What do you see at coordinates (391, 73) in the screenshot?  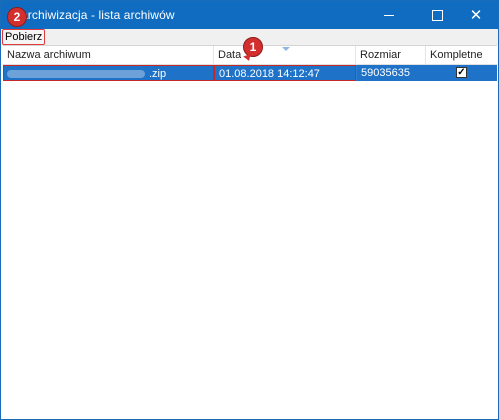 I see `archive-size-cell: 59035635` at bounding box center [391, 73].